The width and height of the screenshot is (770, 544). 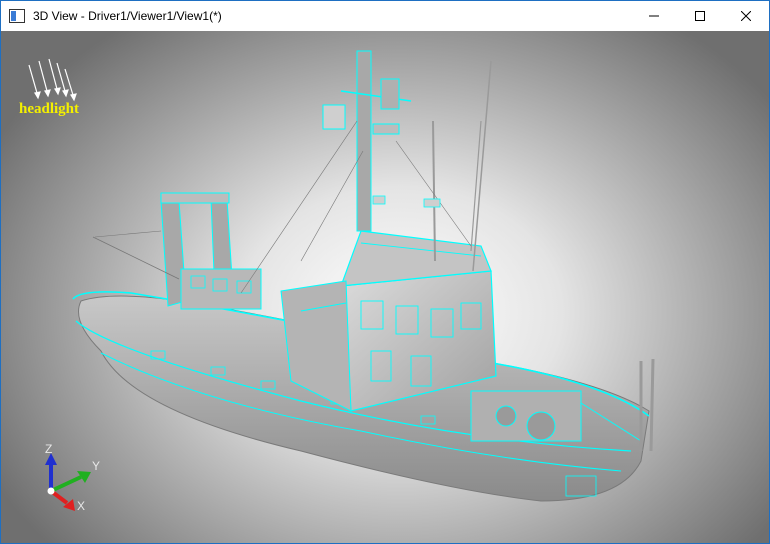 I want to click on maximize-icon, so click(x=700, y=16).